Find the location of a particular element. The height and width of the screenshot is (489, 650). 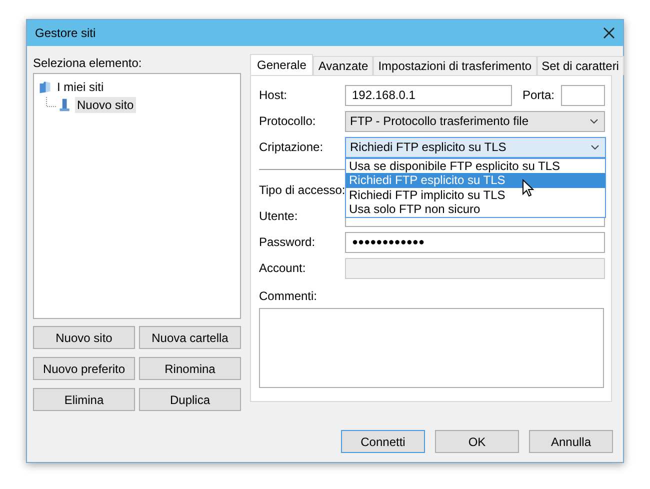

site-button: Elimina is located at coordinates (84, 399).